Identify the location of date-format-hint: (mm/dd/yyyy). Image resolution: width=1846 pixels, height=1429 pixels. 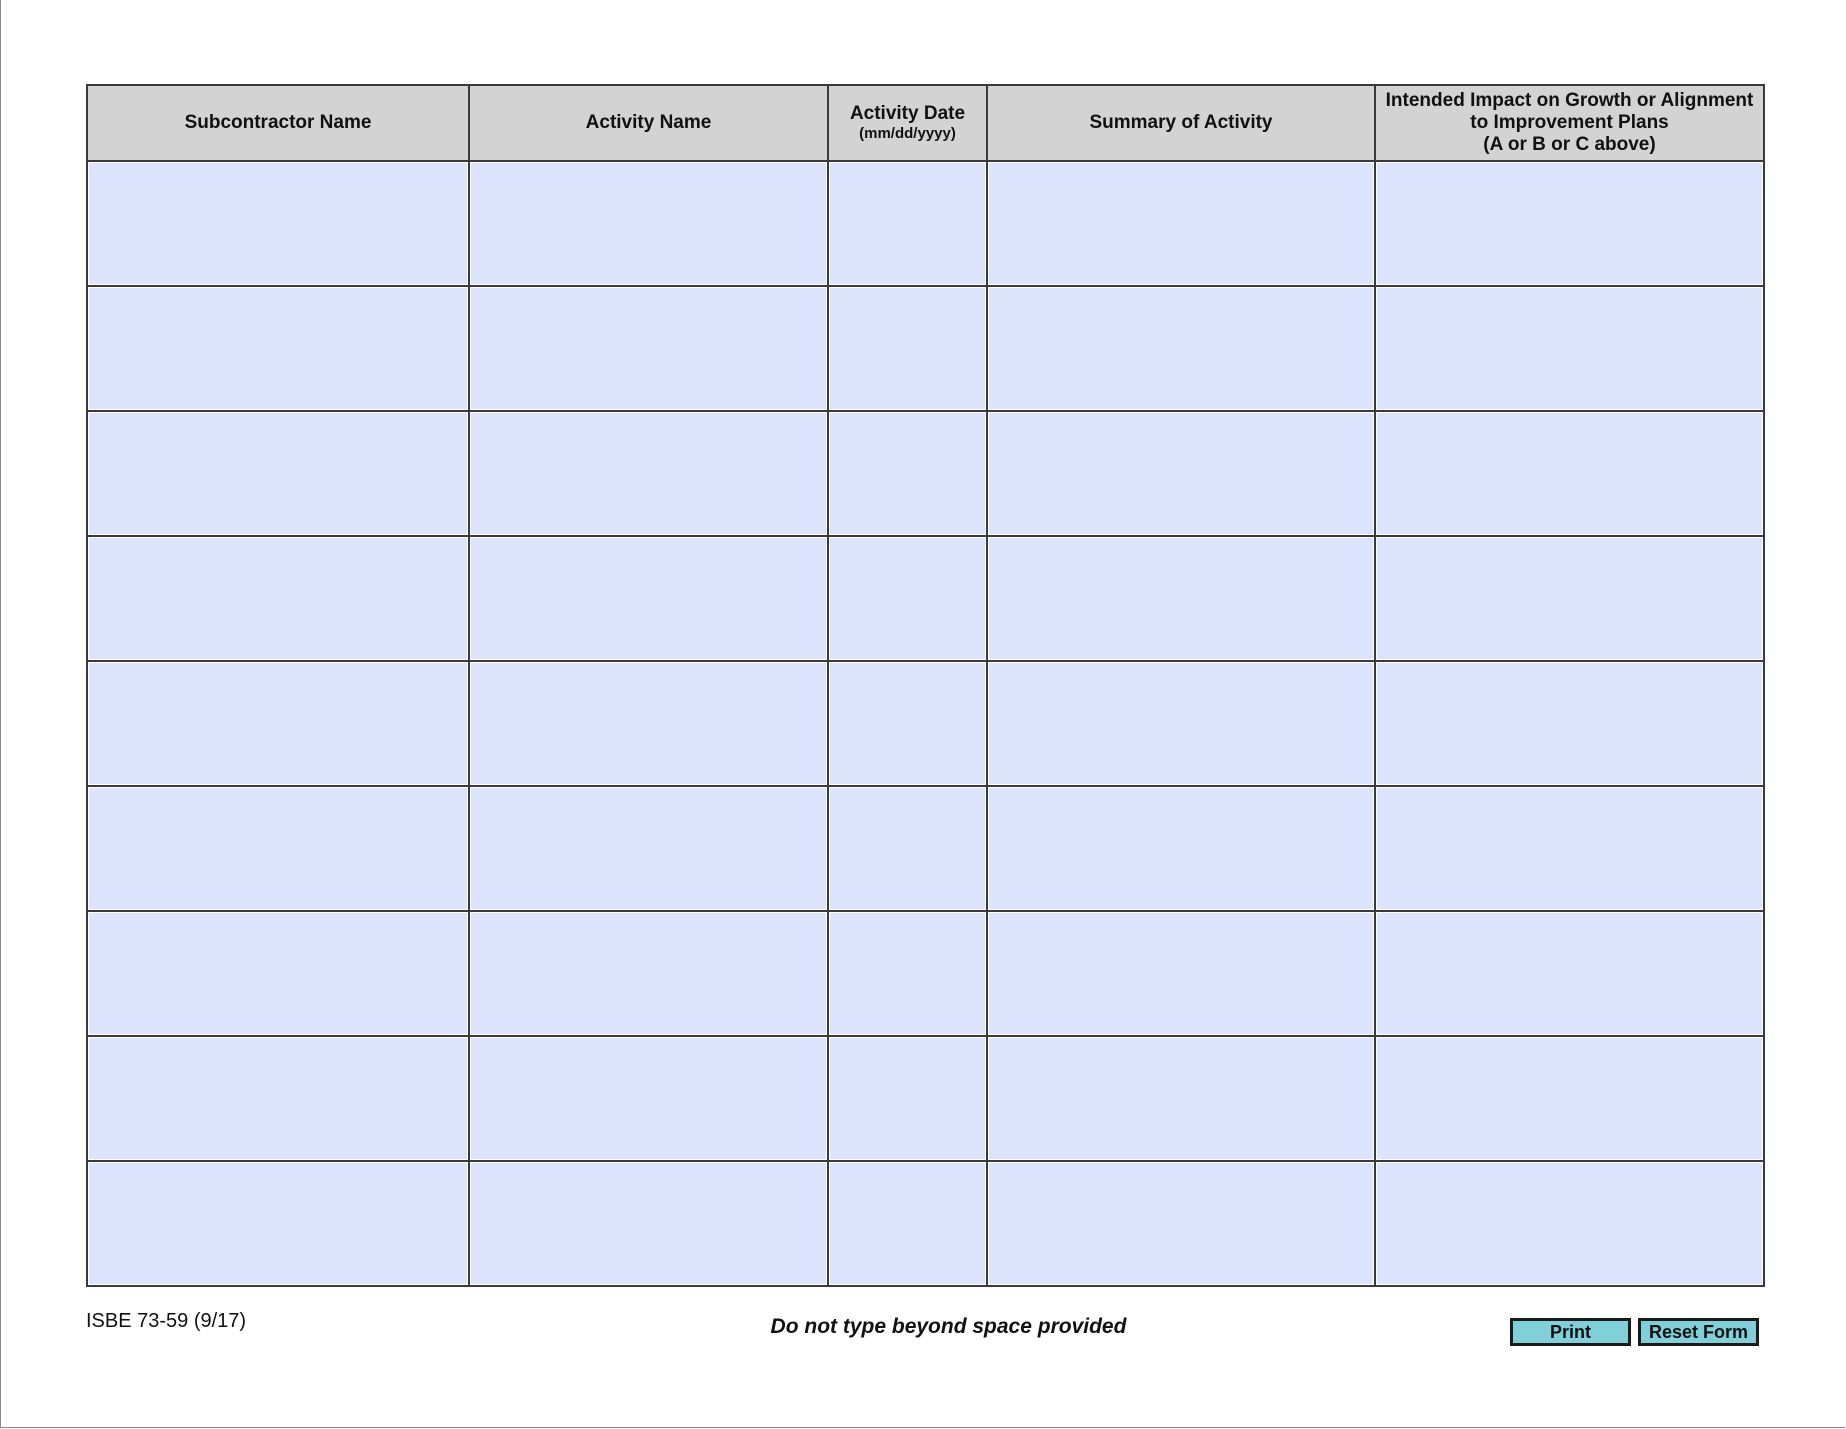
(907, 133).